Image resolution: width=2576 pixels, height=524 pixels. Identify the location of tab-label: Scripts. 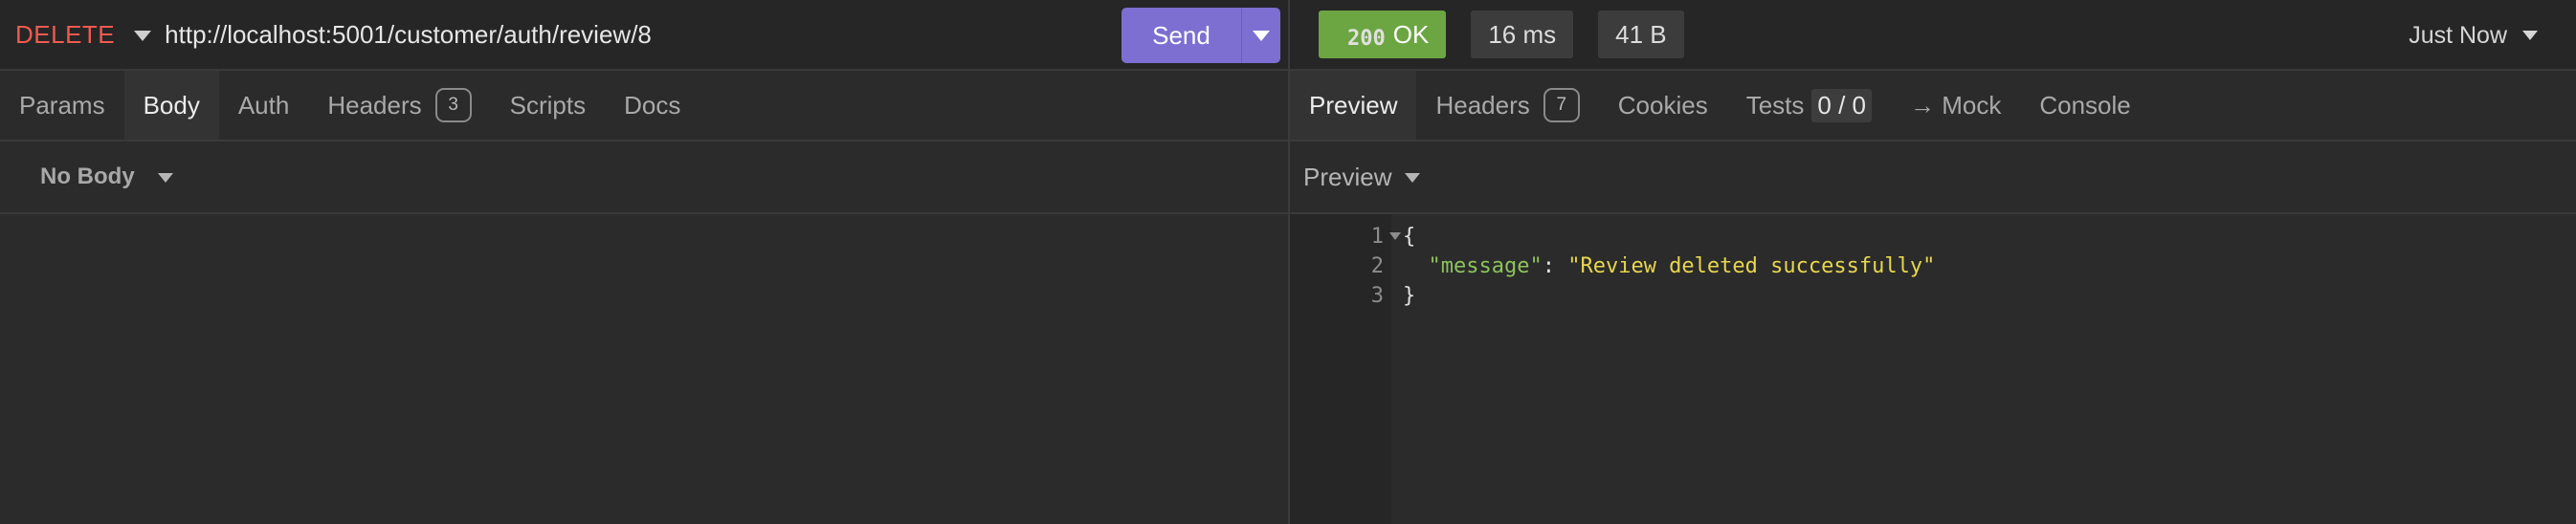
(548, 105).